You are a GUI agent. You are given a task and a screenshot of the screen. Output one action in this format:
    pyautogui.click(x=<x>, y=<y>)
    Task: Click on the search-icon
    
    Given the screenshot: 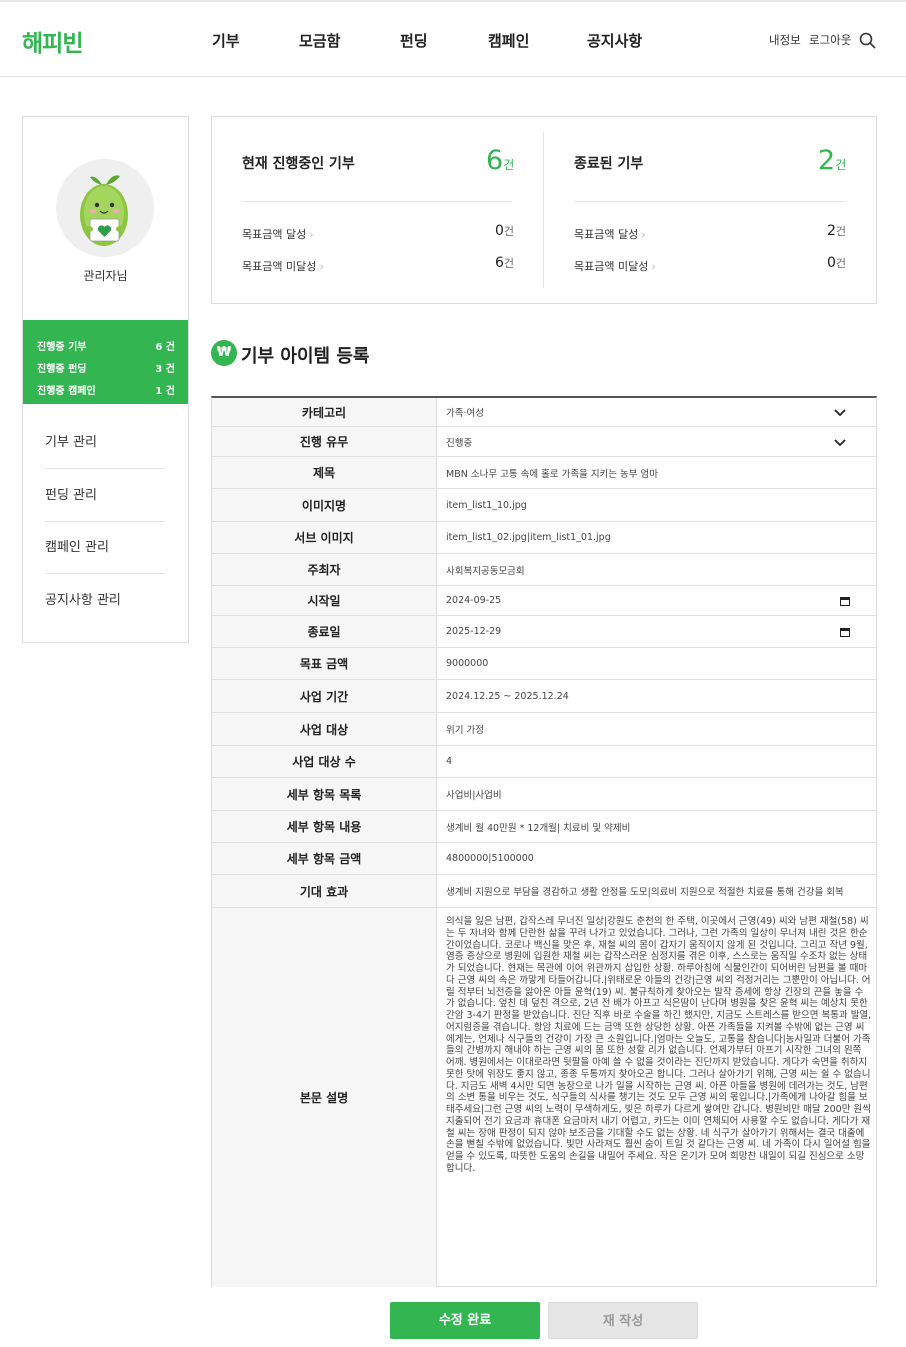 What is the action you would take?
    pyautogui.click(x=867, y=40)
    